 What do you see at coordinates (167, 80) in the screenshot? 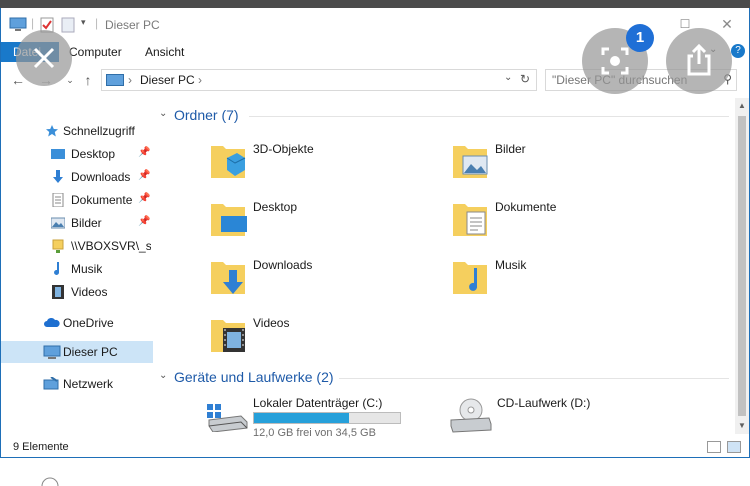
I see `breadcrumb-dieser-pc: Dieser PC` at bounding box center [167, 80].